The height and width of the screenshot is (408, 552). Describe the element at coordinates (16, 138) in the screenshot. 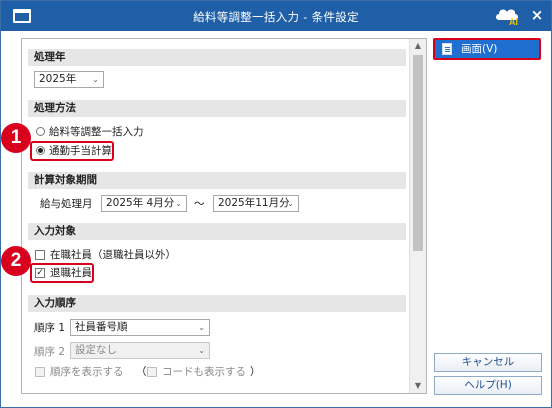

I see `step-badge-1: 1` at that location.